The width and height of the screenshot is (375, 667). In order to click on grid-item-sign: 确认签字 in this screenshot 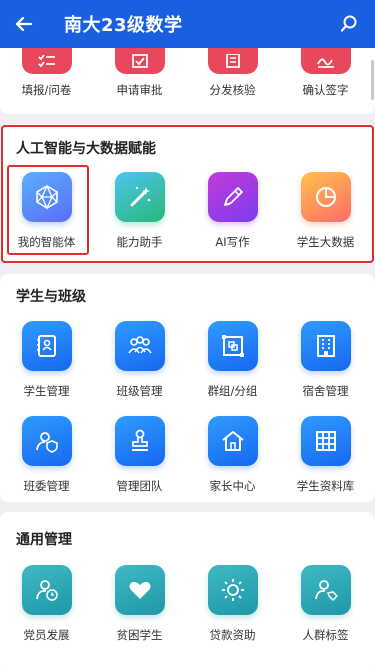, I will do `click(325, 73)`.